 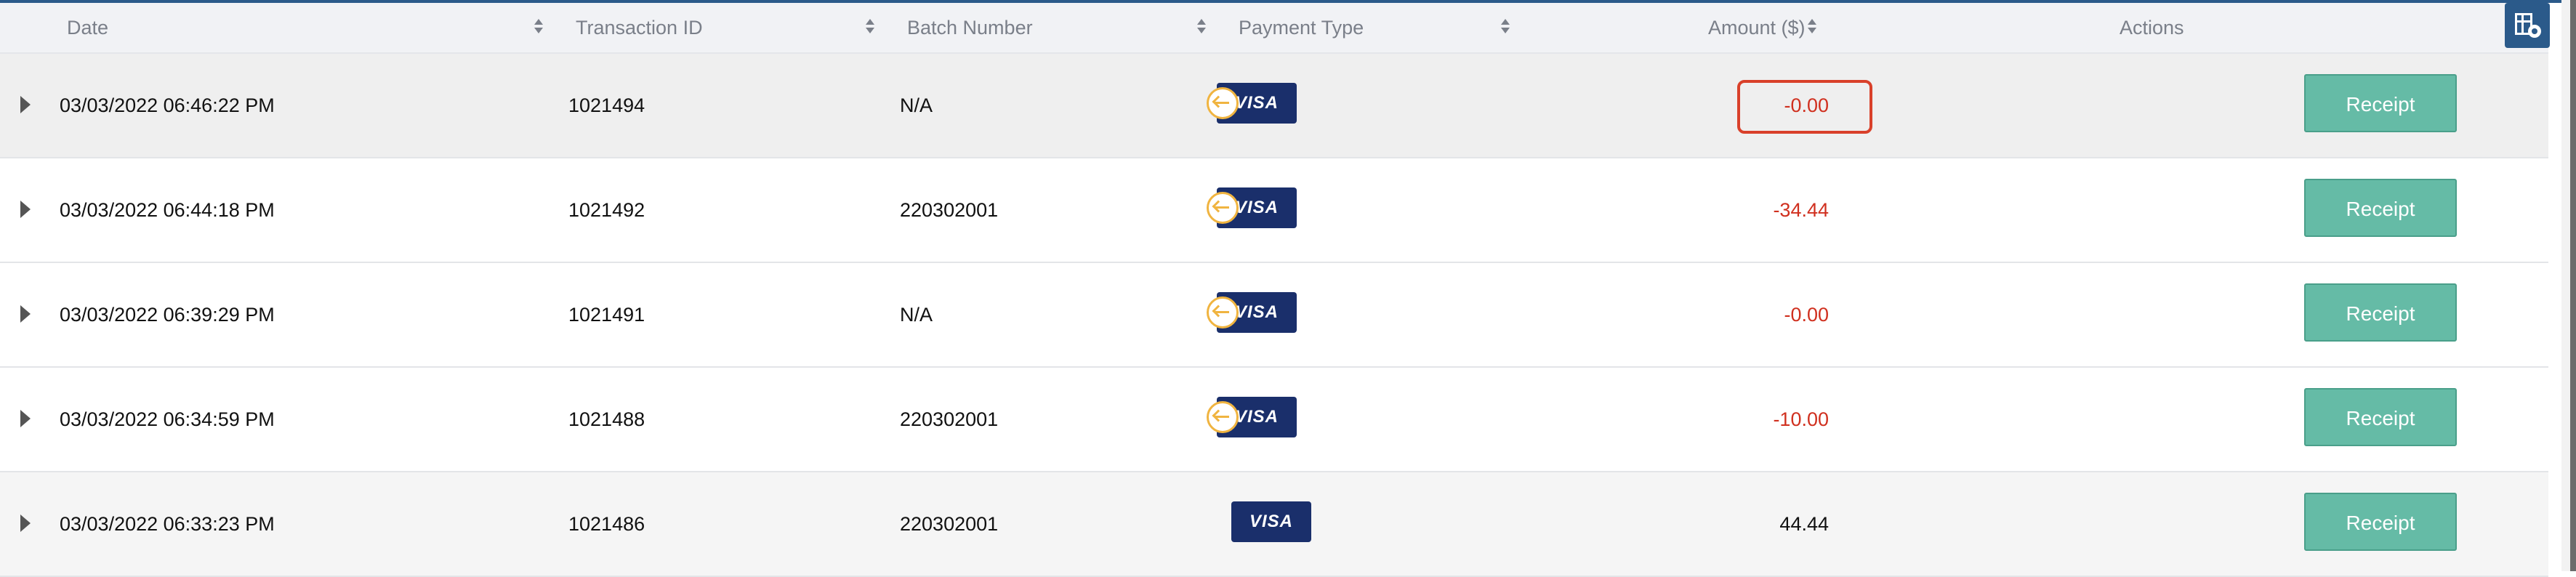 I want to click on column-settings-icon, so click(x=2527, y=25).